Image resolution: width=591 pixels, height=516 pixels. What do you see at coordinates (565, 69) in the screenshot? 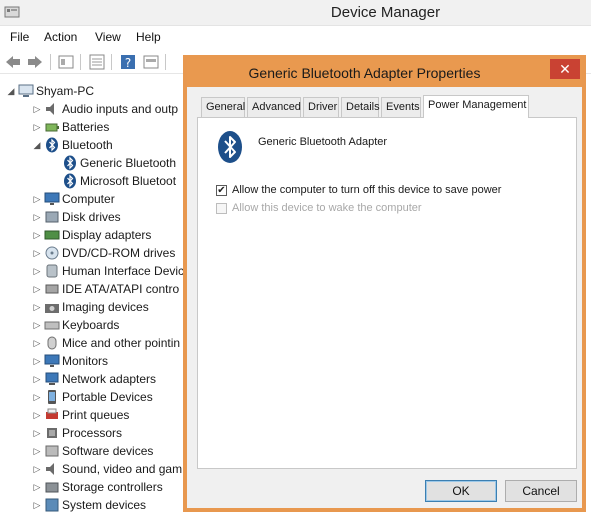
I see `close-button: ✕` at bounding box center [565, 69].